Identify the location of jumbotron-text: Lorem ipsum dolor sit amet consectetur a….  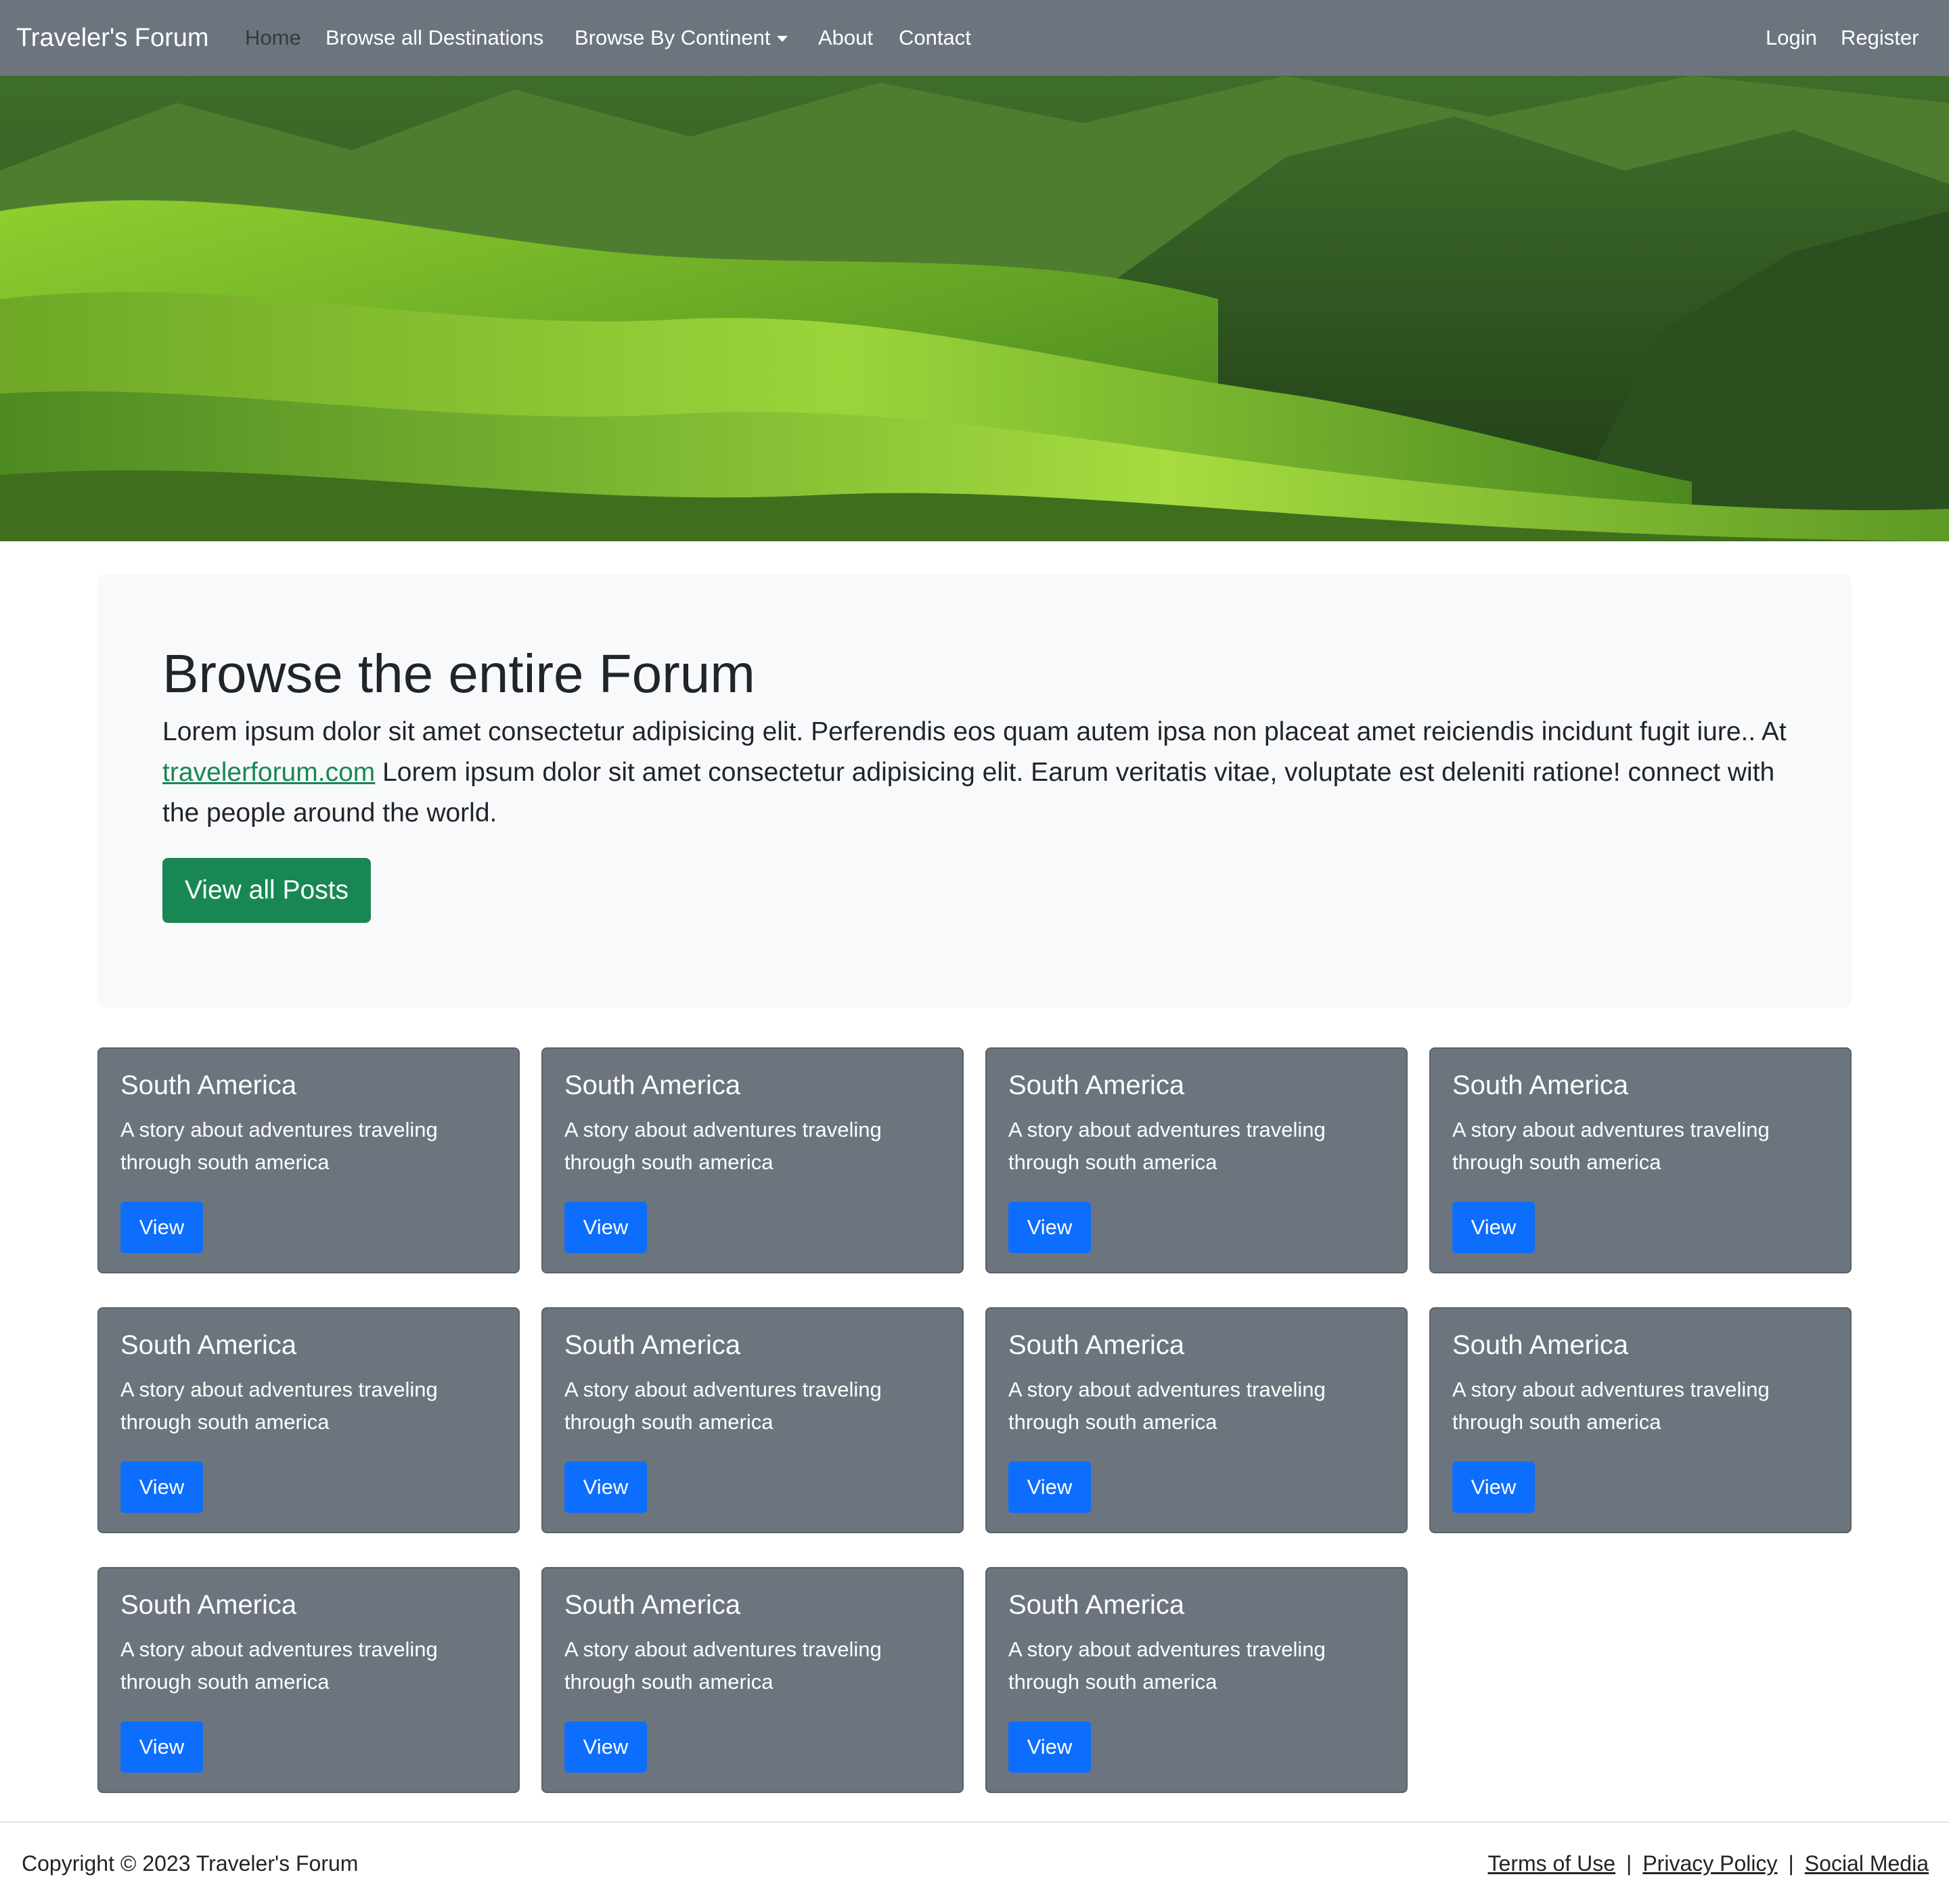
(977, 773).